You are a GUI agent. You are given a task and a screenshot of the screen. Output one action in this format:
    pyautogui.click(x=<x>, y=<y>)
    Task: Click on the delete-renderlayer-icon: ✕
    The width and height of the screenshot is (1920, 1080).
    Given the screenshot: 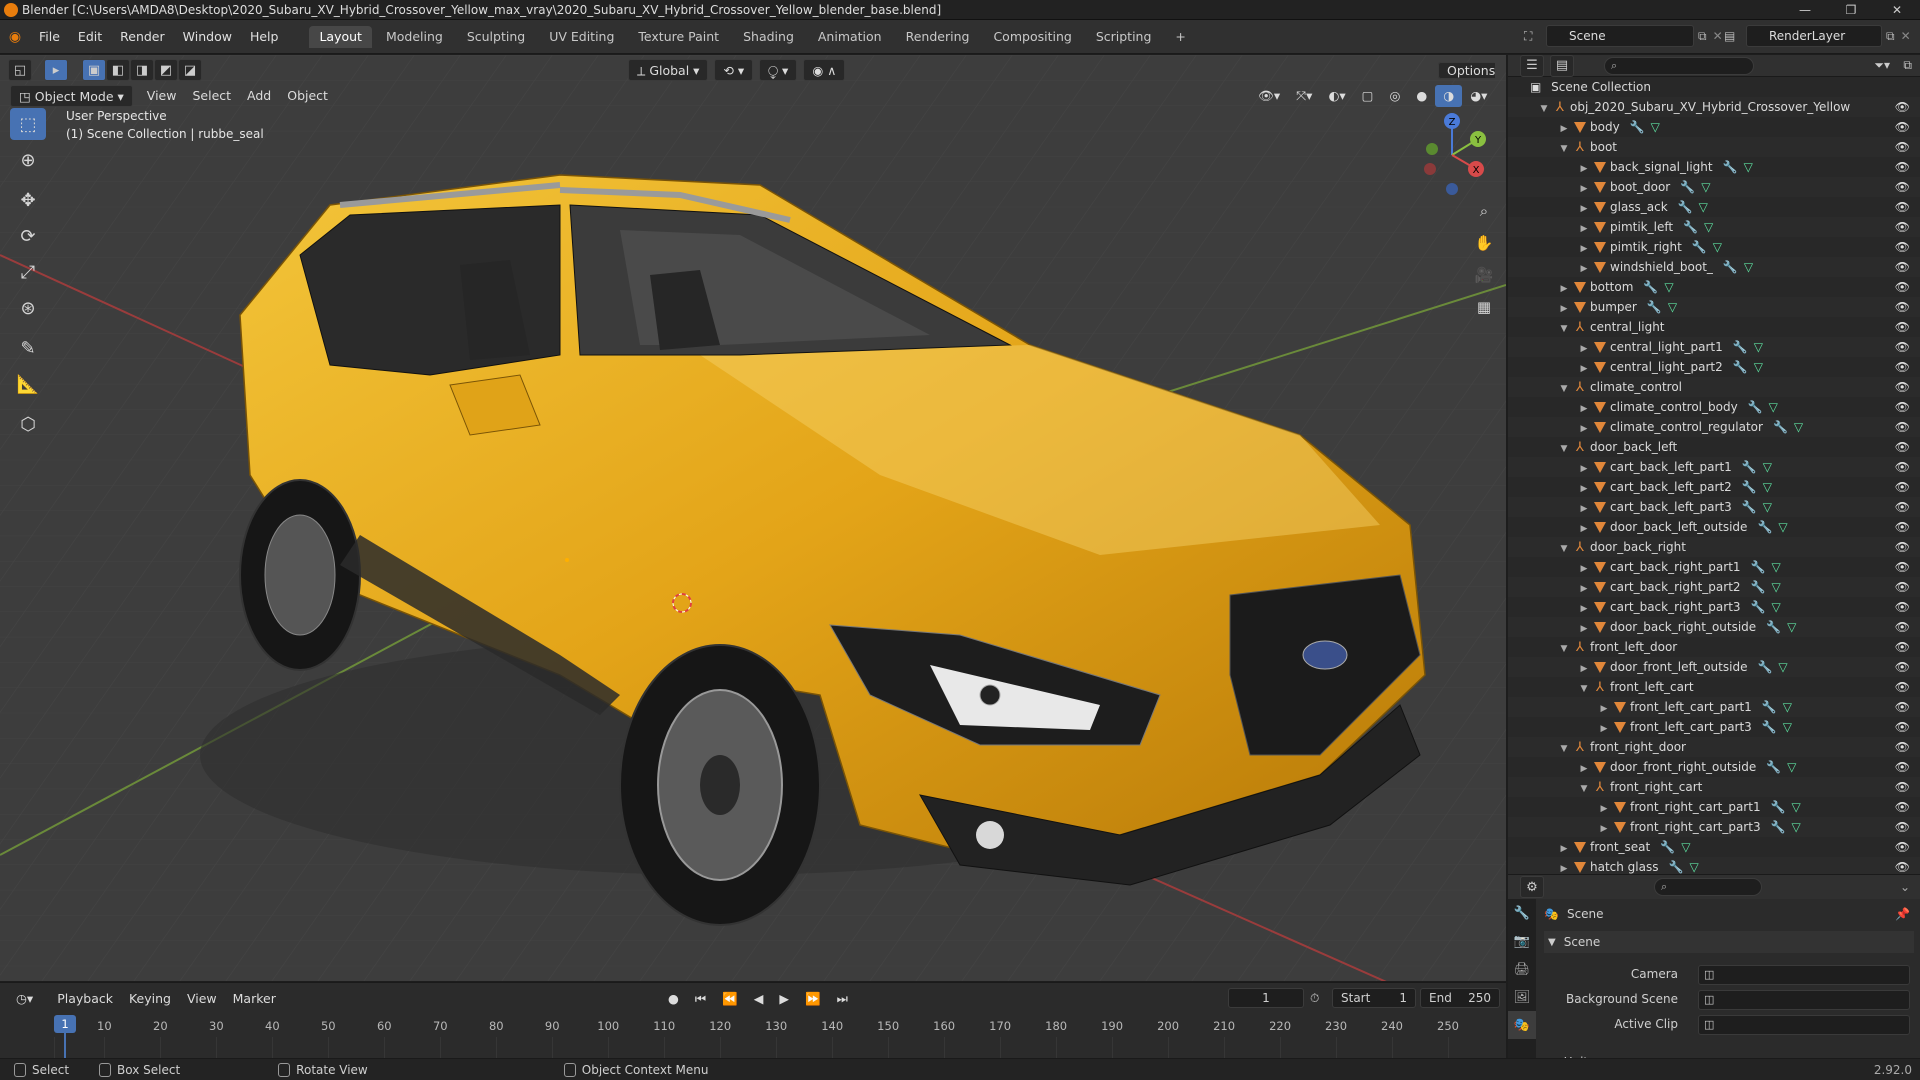 What is the action you would take?
    pyautogui.click(x=1906, y=36)
    